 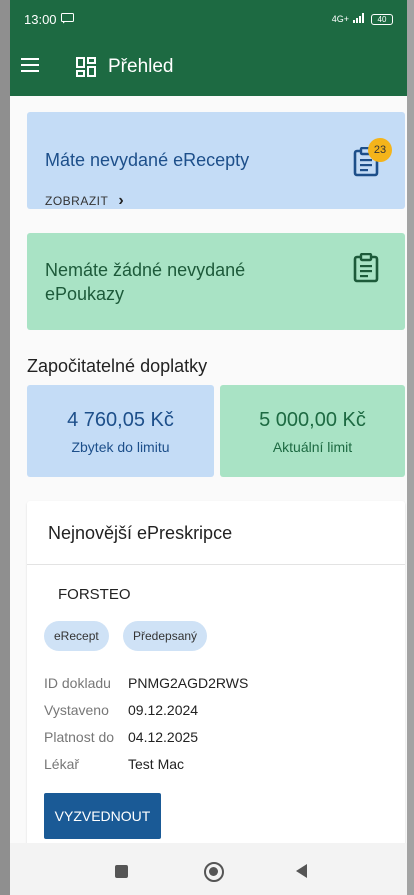 What do you see at coordinates (120, 420) in the screenshot?
I see `remaining-value: 4 760,05 Kč` at bounding box center [120, 420].